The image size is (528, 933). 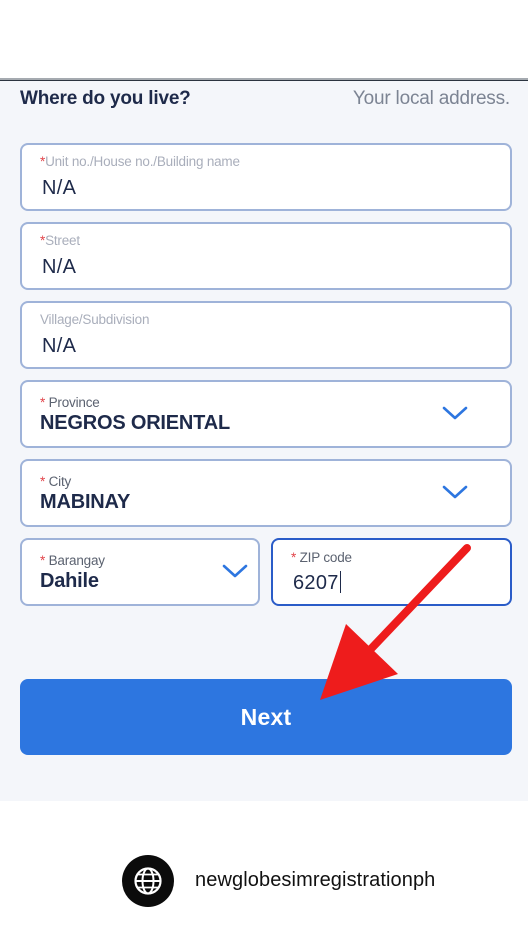 What do you see at coordinates (266, 717) in the screenshot?
I see `next-button: Next` at bounding box center [266, 717].